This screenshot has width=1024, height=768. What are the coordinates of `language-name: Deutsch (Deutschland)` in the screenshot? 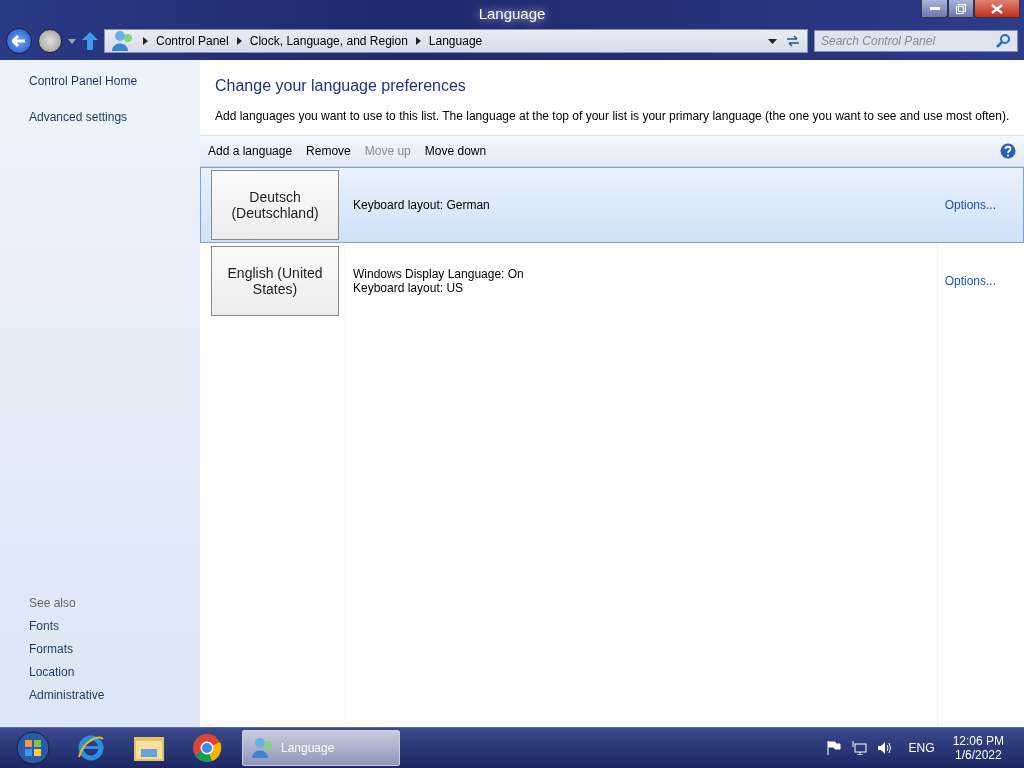 It's located at (275, 205).